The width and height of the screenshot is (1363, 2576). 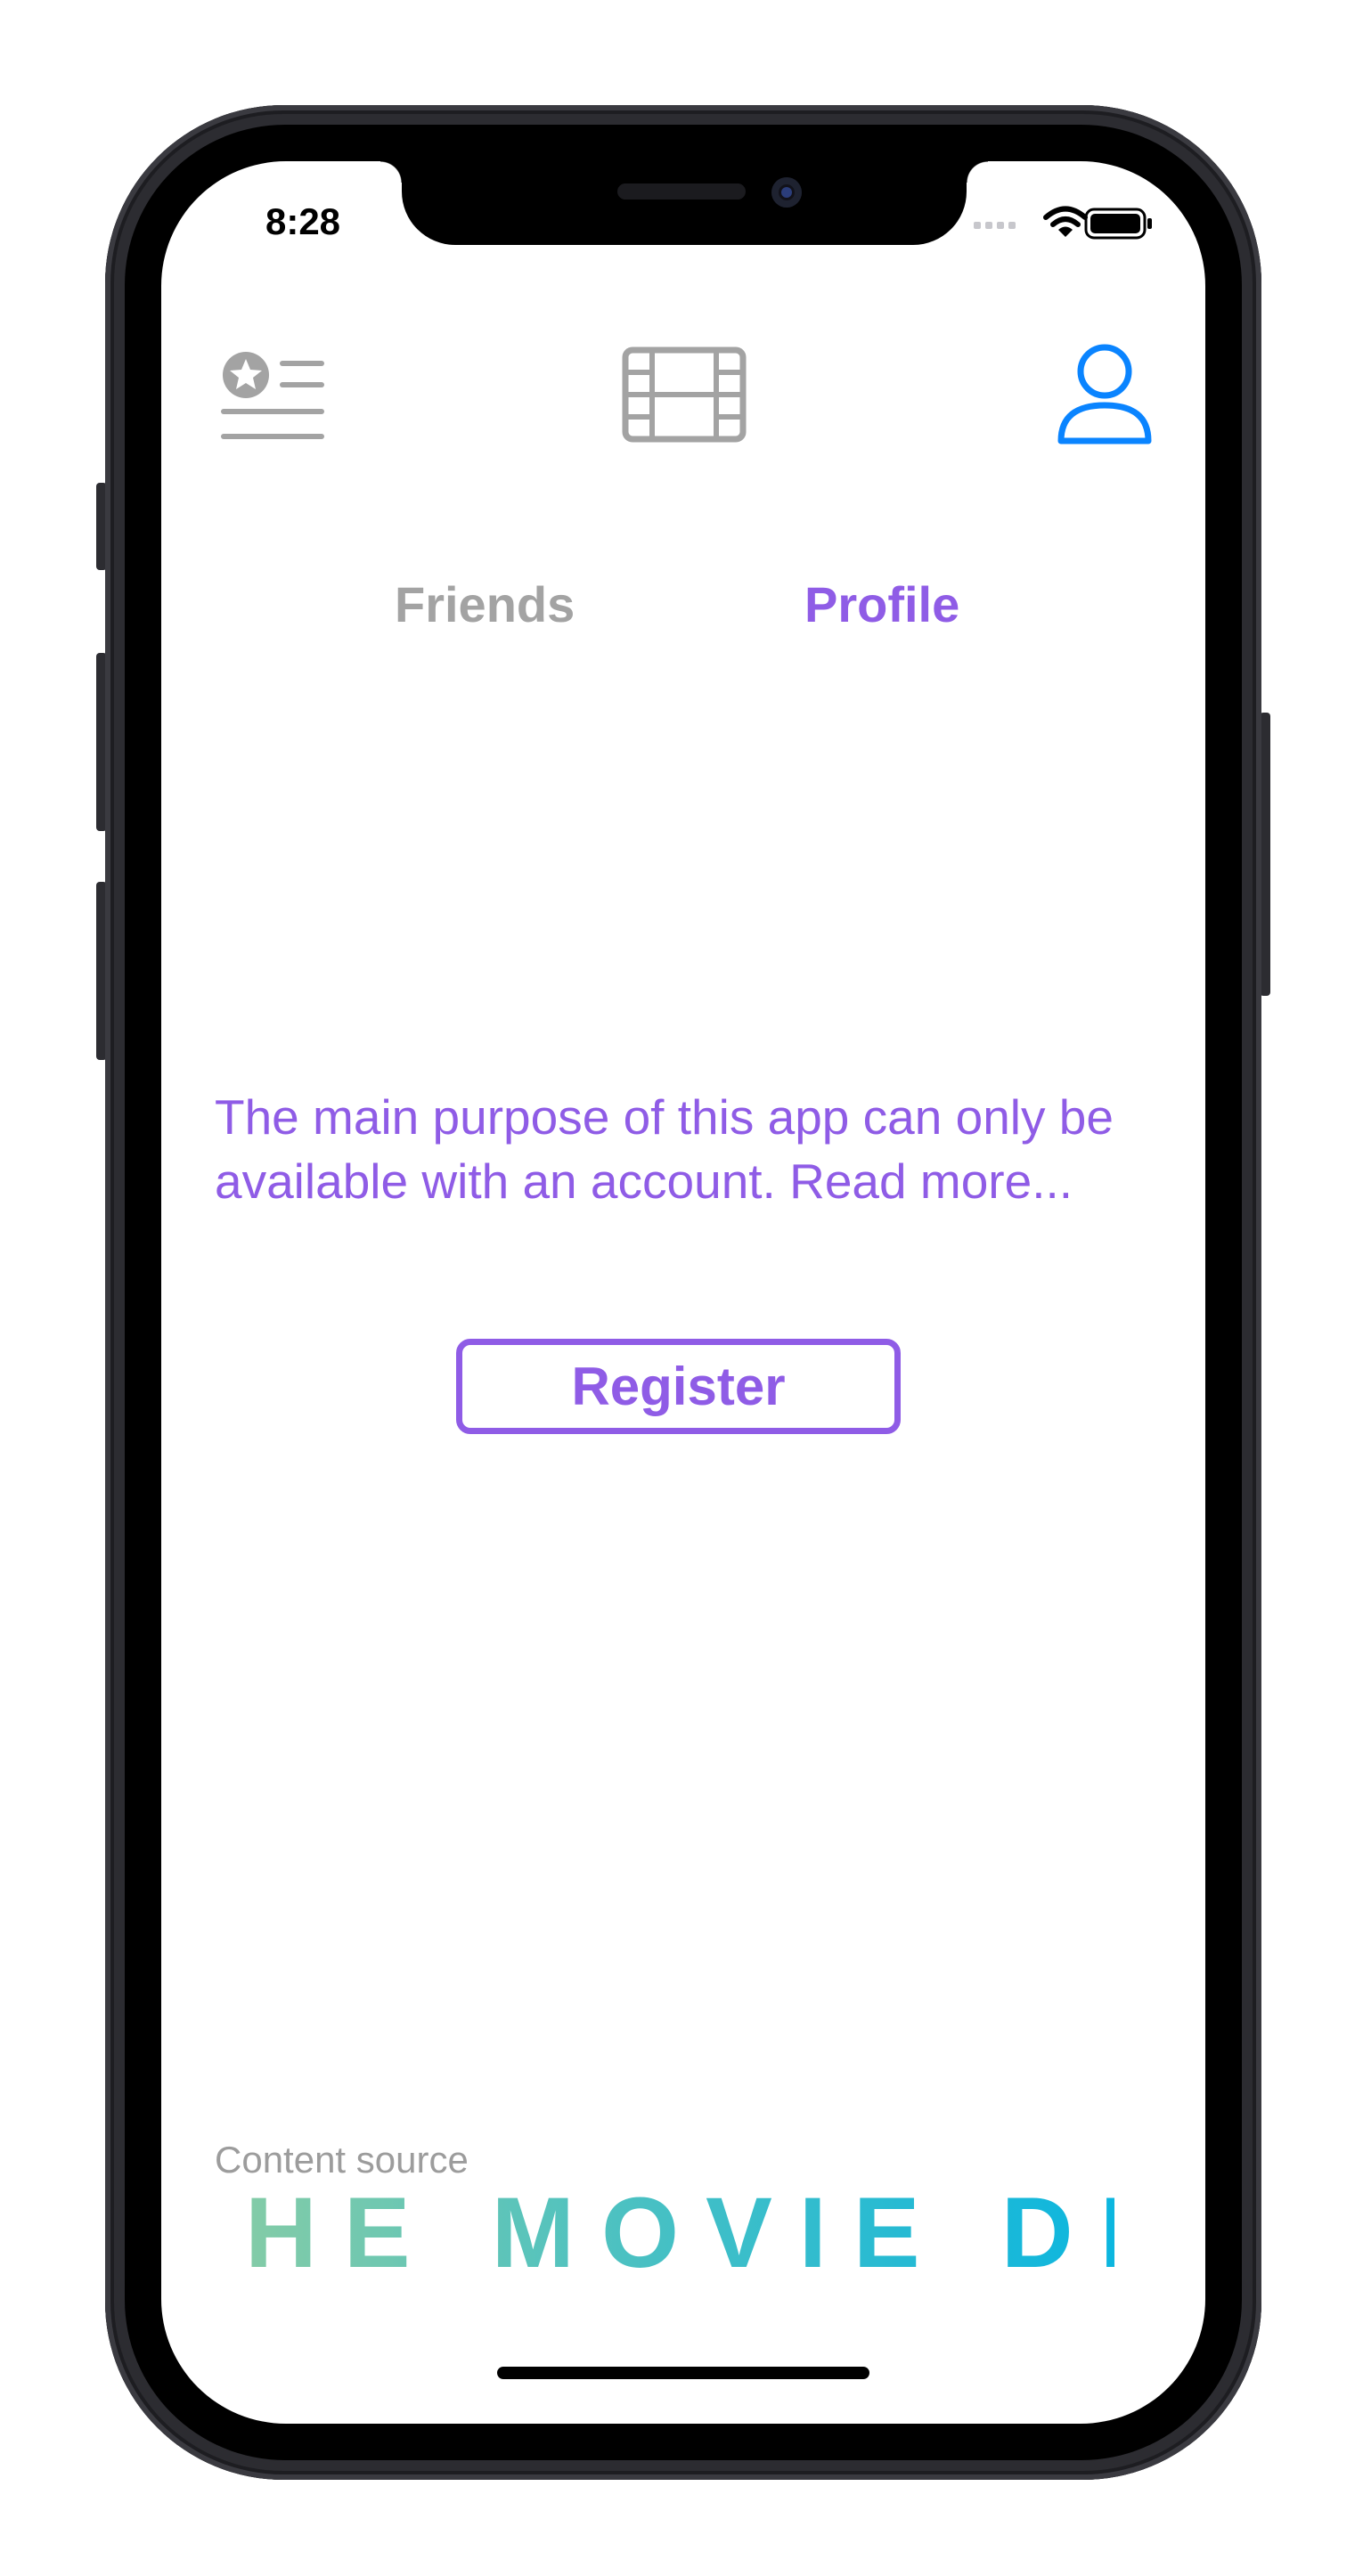 I want to click on home-indicator, so click(x=683, y=2373).